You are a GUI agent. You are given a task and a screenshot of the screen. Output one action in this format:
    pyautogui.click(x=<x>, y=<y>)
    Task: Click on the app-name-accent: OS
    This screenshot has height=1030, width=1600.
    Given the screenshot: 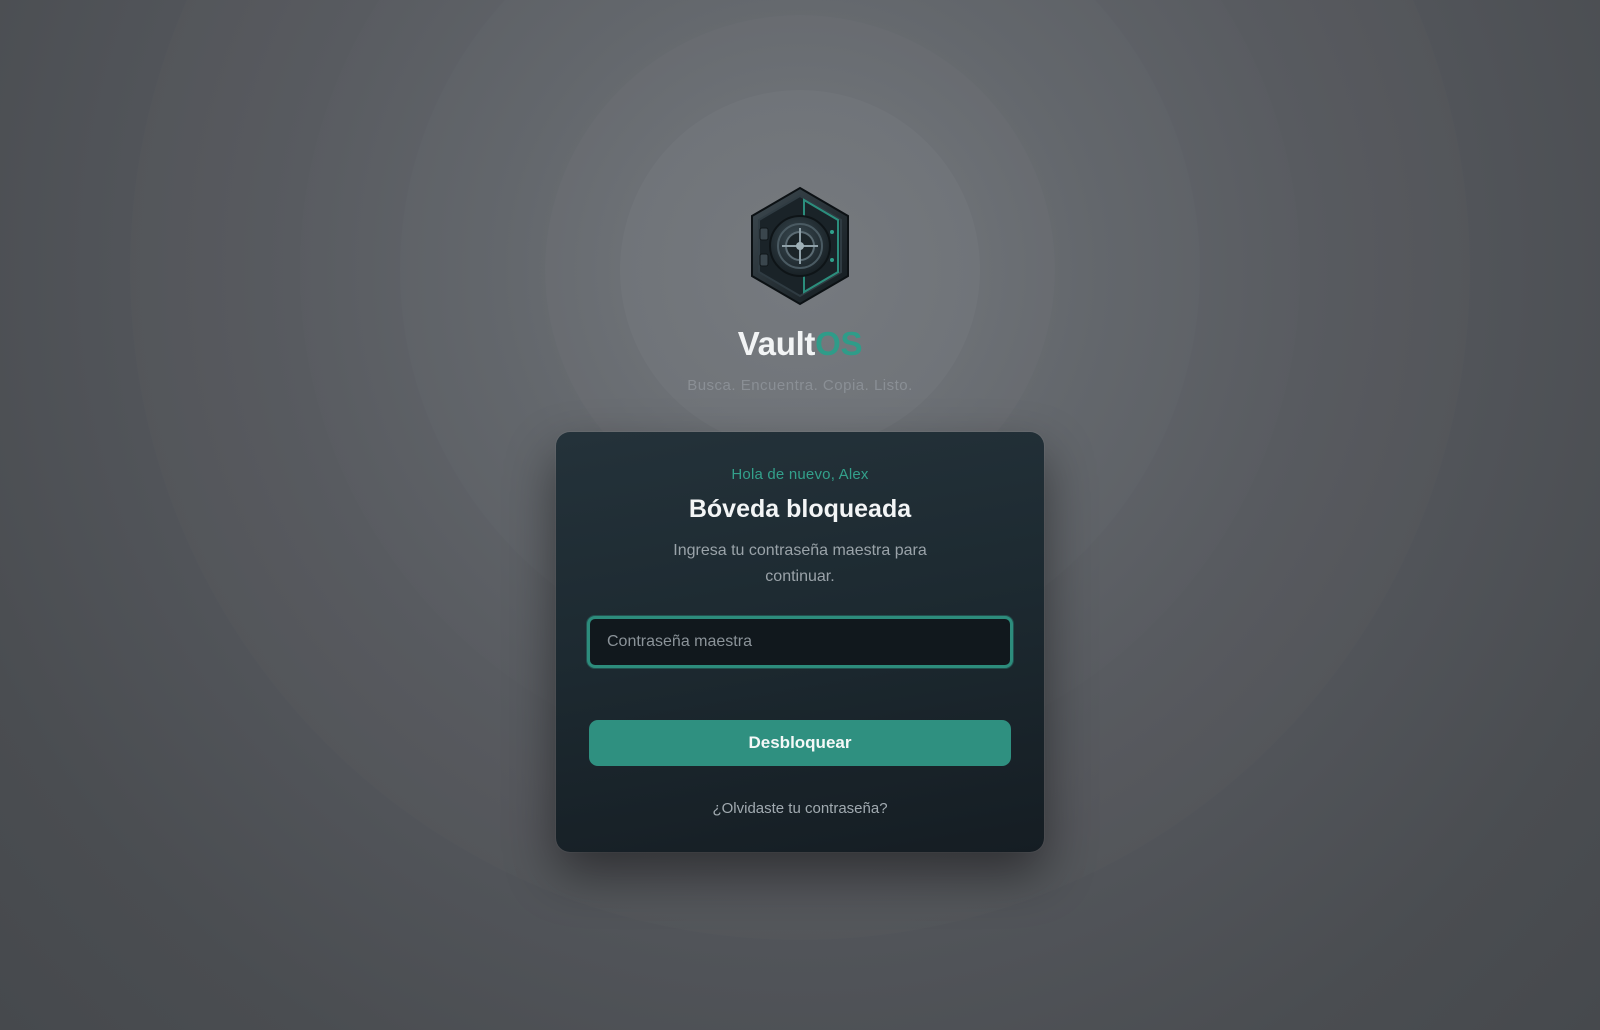 What is the action you would take?
    pyautogui.click(x=839, y=343)
    